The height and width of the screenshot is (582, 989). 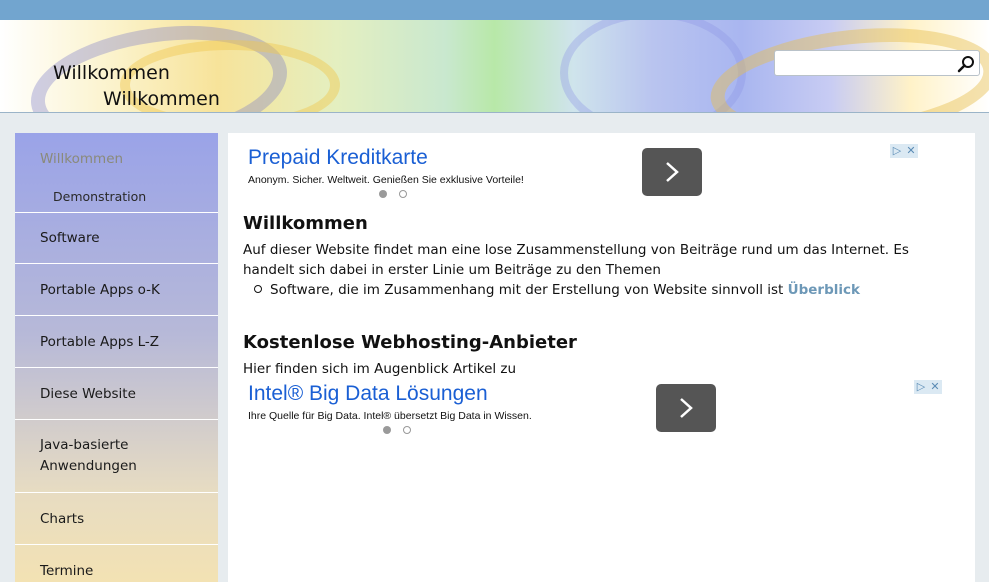 I want to click on search-input, so click(x=867, y=64).